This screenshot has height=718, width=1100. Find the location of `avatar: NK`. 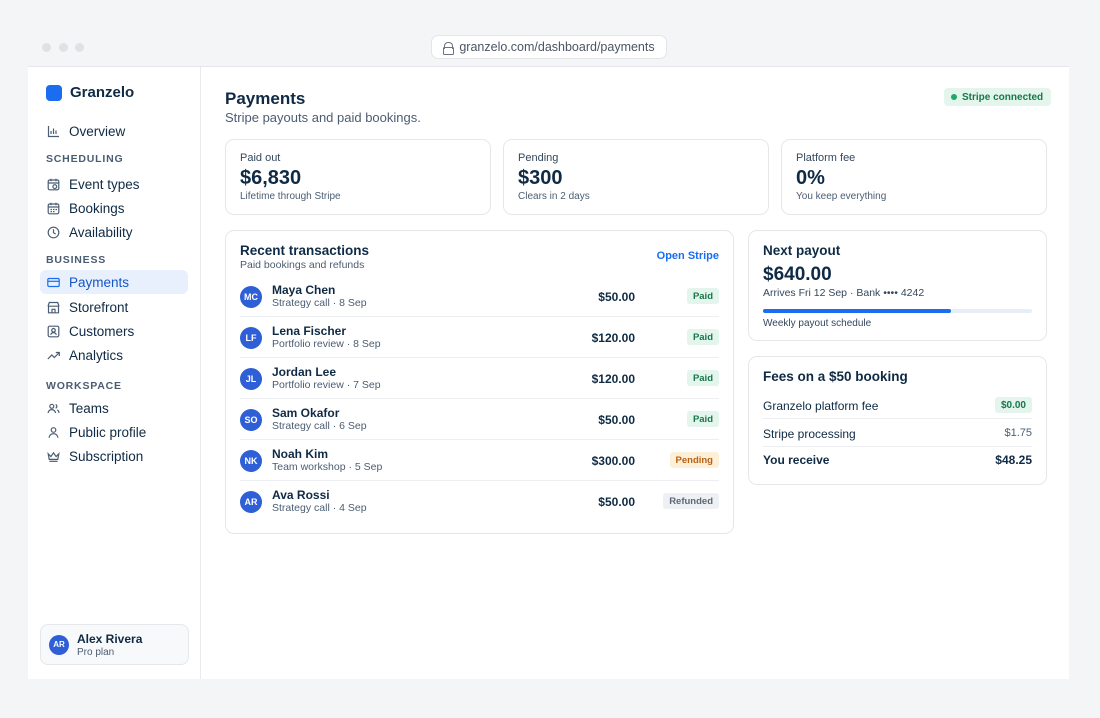

avatar: NK is located at coordinates (251, 461).